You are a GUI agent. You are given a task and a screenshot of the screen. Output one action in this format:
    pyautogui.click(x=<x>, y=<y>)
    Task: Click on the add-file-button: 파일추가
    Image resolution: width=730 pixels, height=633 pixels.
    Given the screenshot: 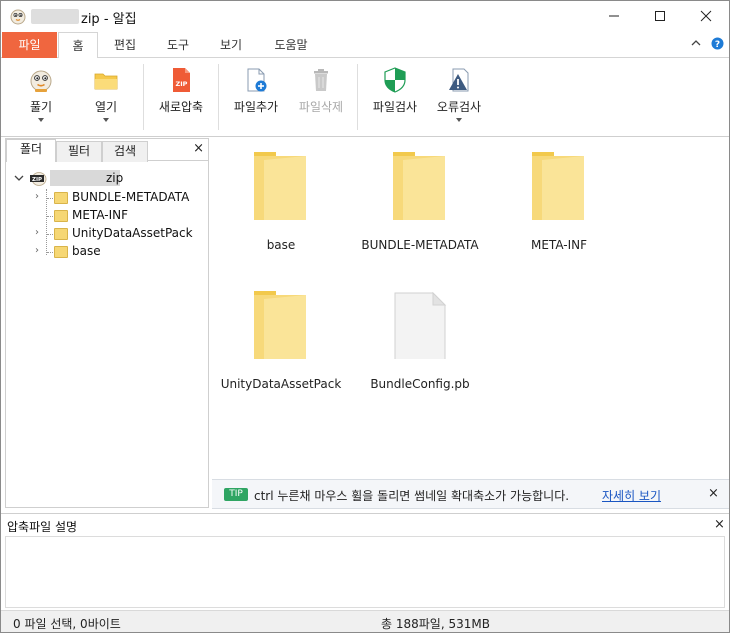 What is the action you would take?
    pyautogui.click(x=256, y=97)
    